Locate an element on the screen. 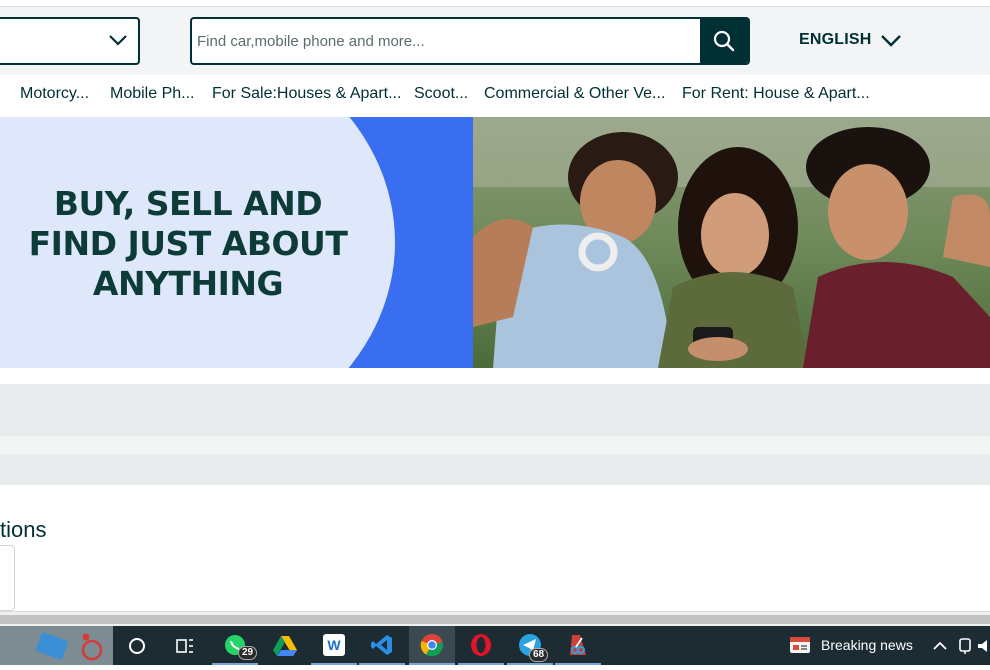  search-button is located at coordinates (724, 41).